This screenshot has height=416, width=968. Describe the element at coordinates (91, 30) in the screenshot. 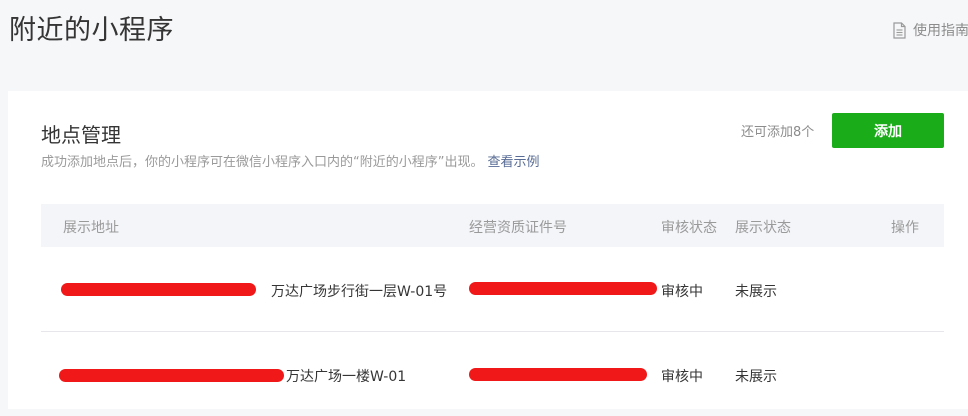

I see `page-title: 附近的小程序` at that location.